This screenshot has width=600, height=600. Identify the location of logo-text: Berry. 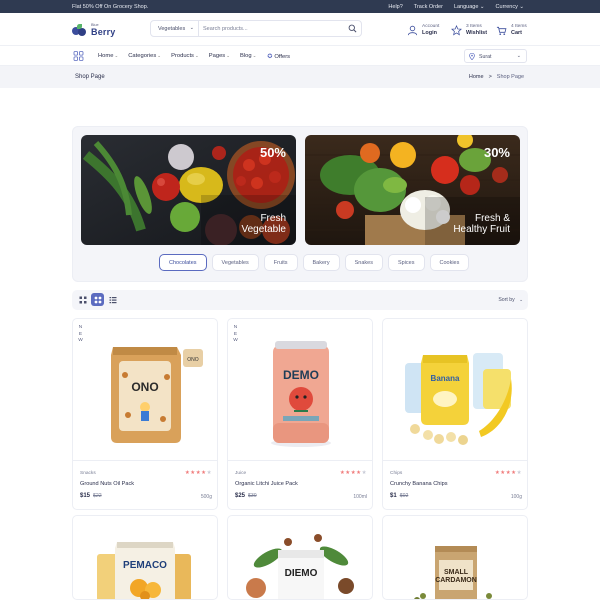
(103, 32).